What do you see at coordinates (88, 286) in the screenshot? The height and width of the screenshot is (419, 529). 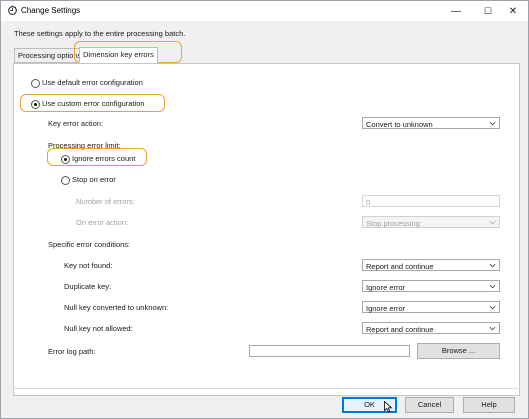 I see `duplicate-key-label: Duplicate key:` at bounding box center [88, 286].